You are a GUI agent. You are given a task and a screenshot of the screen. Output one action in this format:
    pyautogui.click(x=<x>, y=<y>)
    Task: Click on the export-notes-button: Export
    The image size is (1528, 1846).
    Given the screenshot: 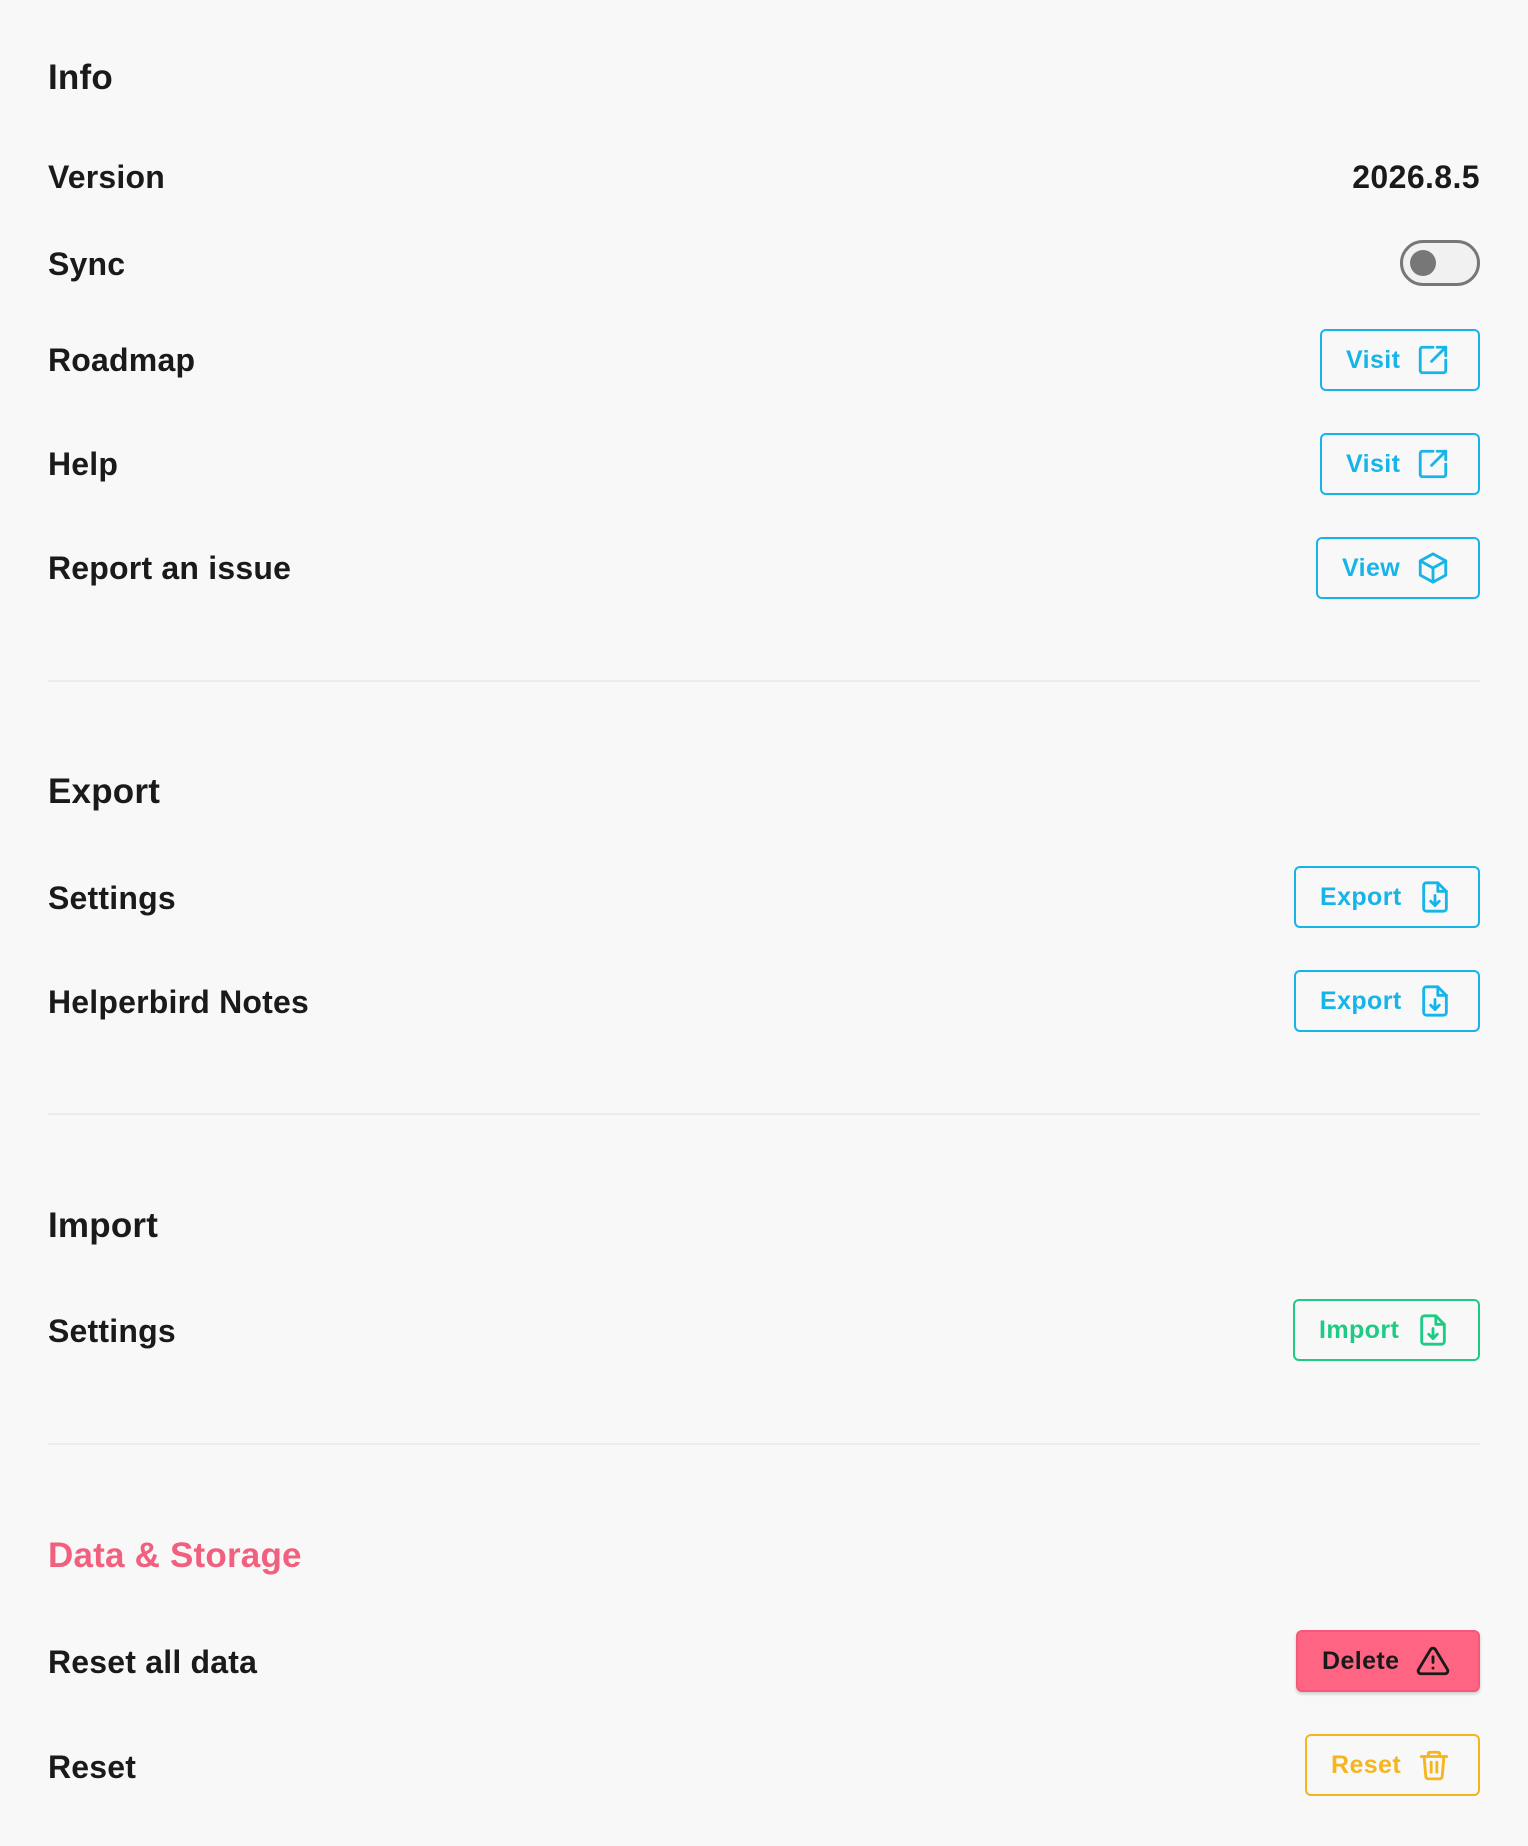 What is the action you would take?
    pyautogui.click(x=1387, y=1001)
    